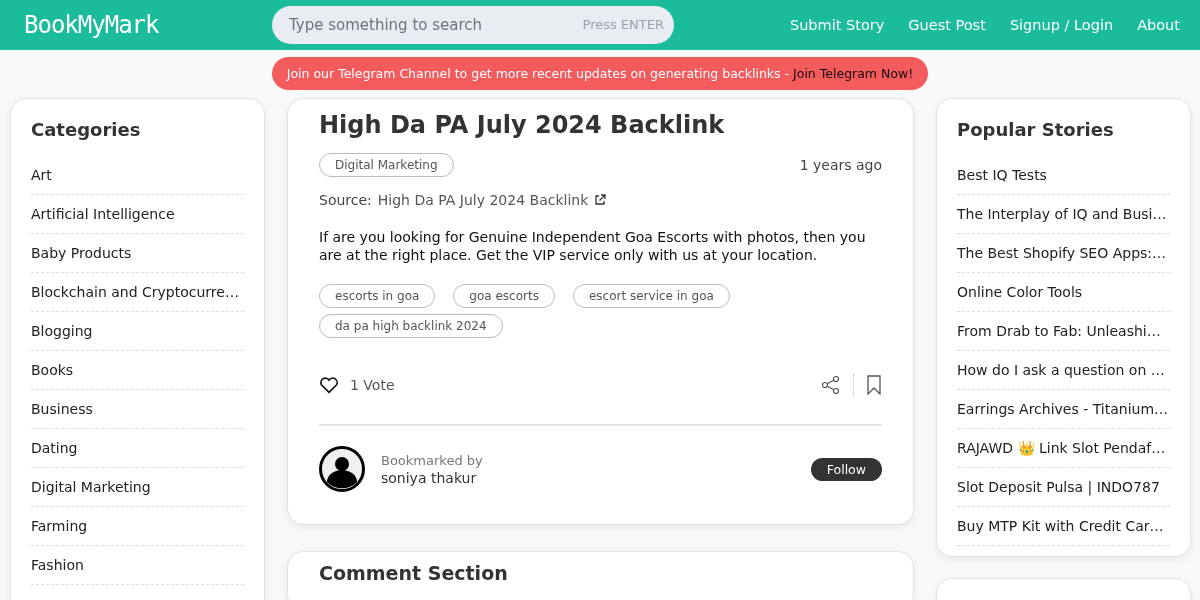 The height and width of the screenshot is (600, 1200). What do you see at coordinates (137, 565) in the screenshot?
I see `category-link: Fashion` at bounding box center [137, 565].